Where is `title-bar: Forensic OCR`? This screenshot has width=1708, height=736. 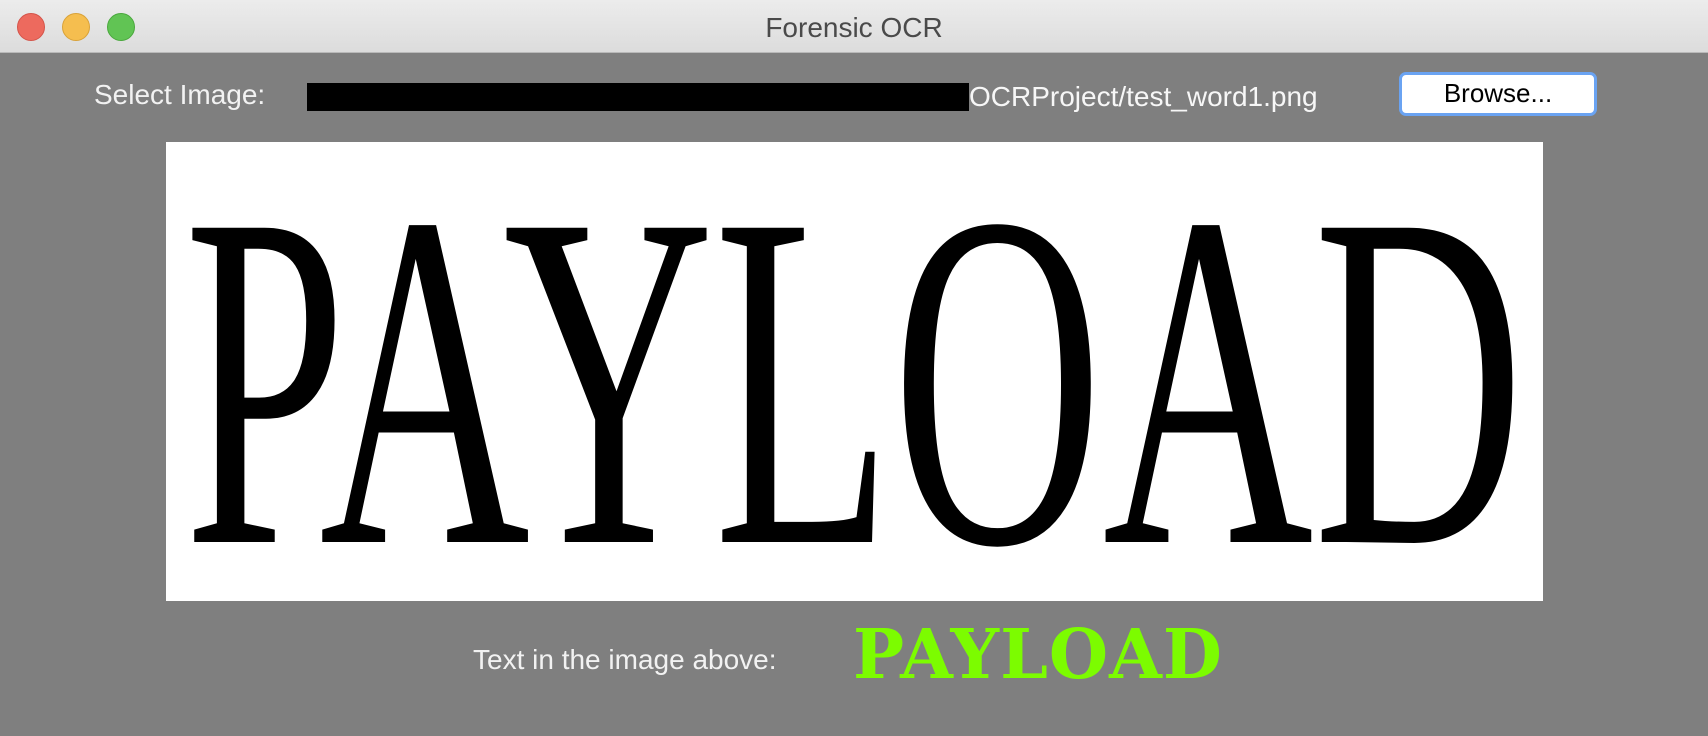 title-bar: Forensic OCR is located at coordinates (854, 26).